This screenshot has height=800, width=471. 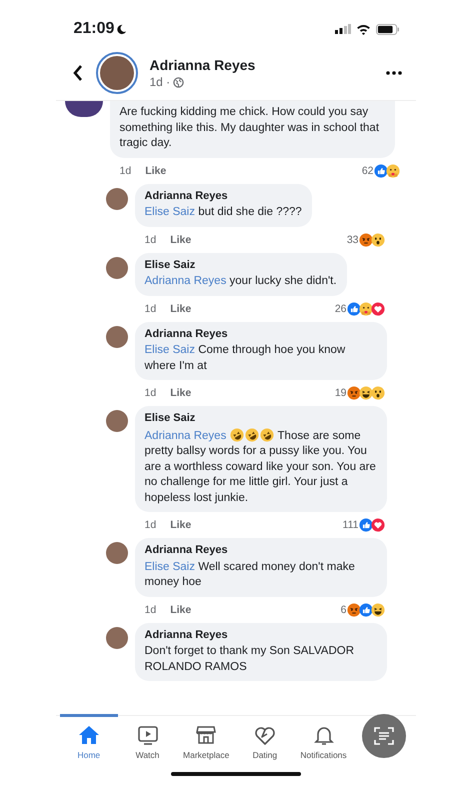 What do you see at coordinates (394, 73) in the screenshot?
I see `more-icon` at bounding box center [394, 73].